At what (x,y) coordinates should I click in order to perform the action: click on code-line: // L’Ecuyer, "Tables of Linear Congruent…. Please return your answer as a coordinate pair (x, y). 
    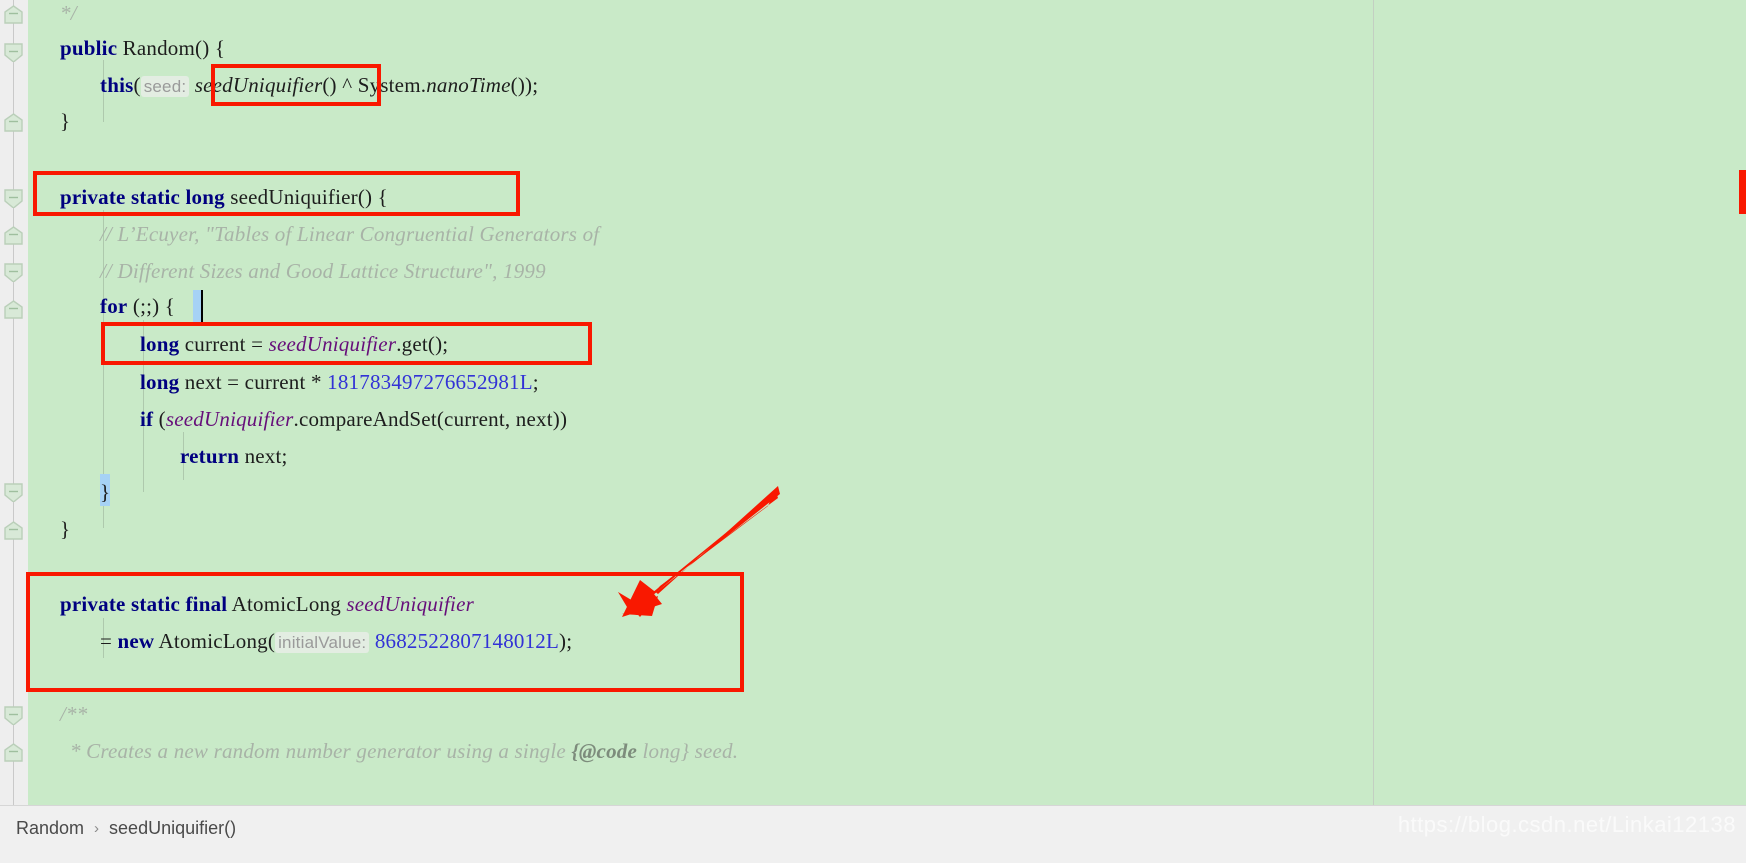
    Looking at the image, I should click on (349, 234).